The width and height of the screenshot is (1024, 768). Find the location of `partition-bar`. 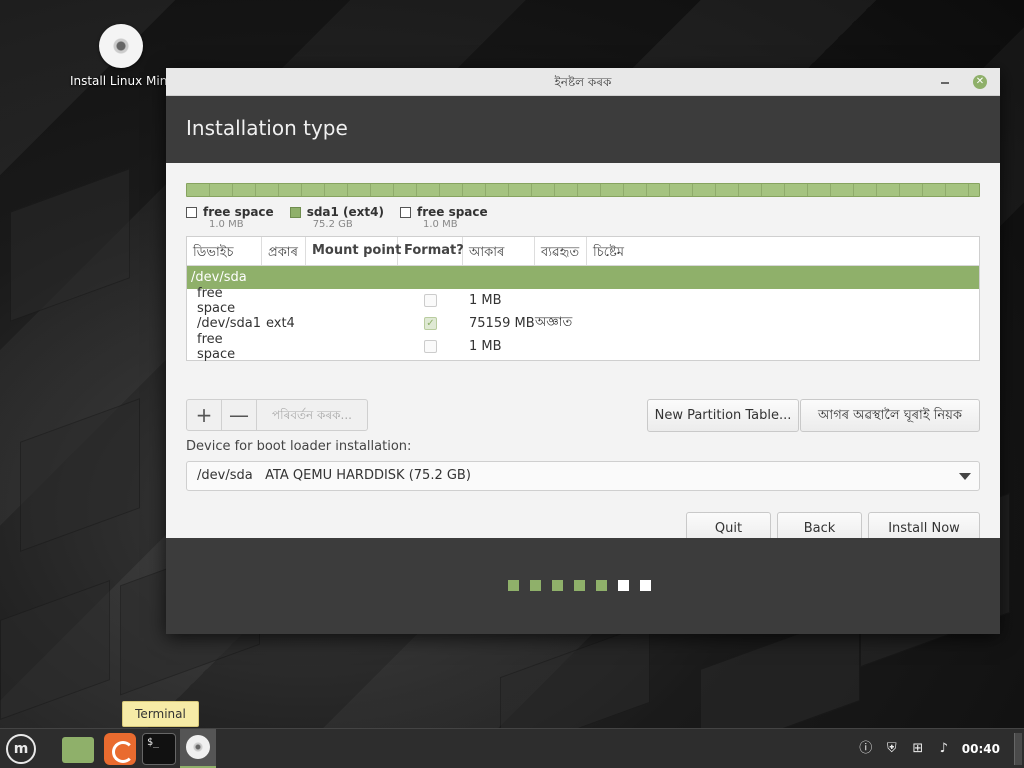

partition-bar is located at coordinates (583, 190).